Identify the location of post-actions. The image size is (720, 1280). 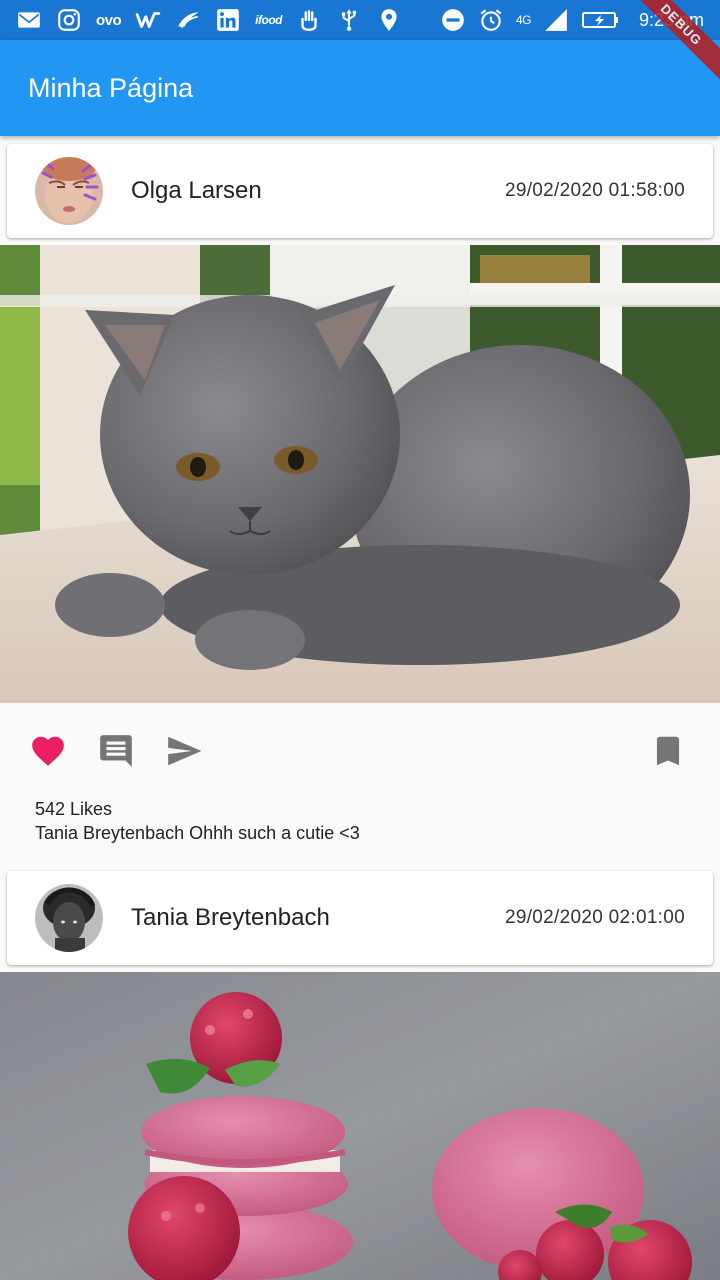
(360, 751).